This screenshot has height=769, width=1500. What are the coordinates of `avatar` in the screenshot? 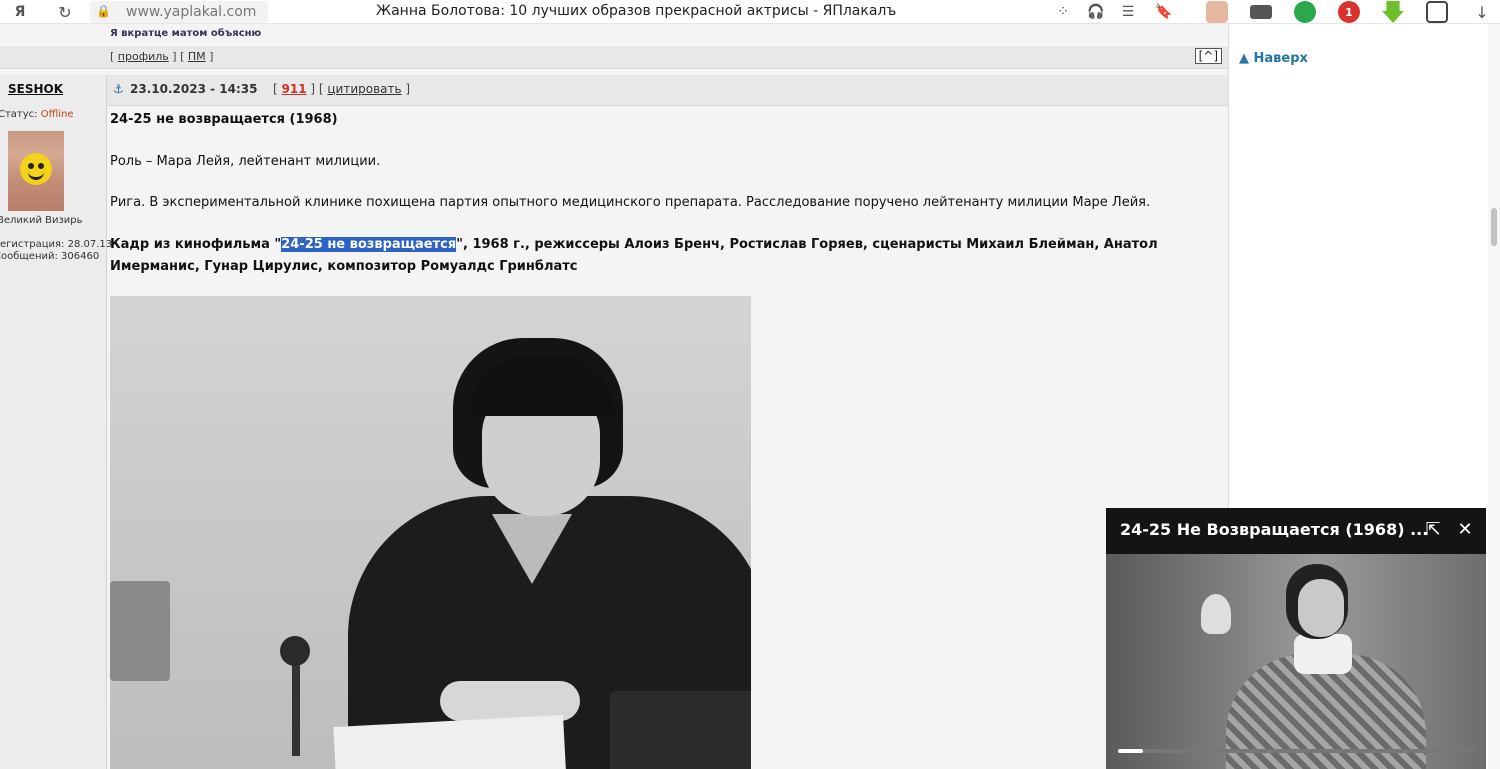 It's located at (36, 171).